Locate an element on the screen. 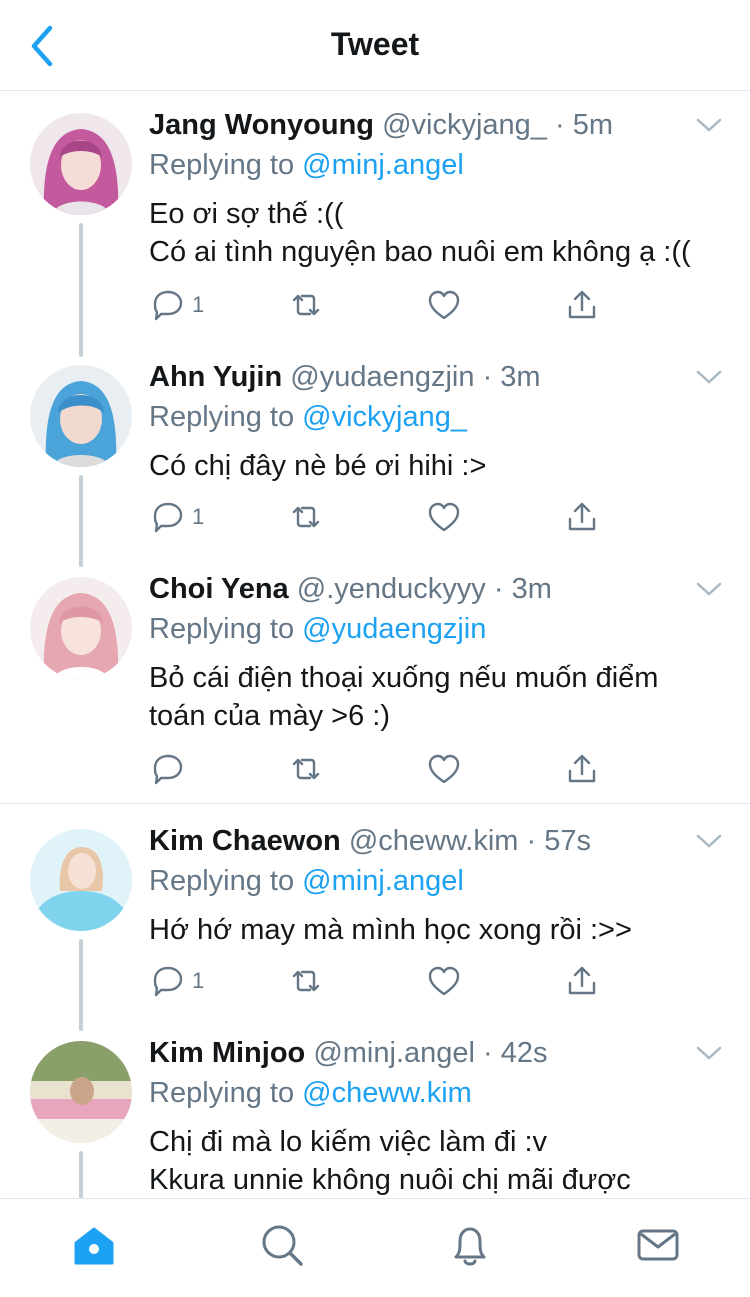 This screenshot has width=750, height=1297. reply-button is located at coordinates (171, 769).